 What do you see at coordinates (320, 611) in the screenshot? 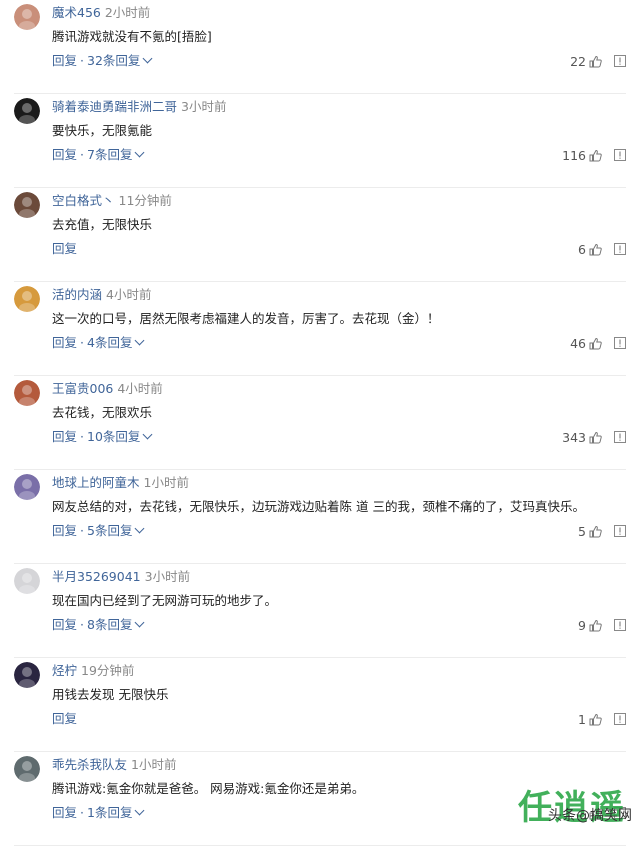
I see `comment-item: 半月35269041 3小时前 现在国内已经到了无网游可玩的地步了。 回复 · 8条回复 9` at bounding box center [320, 611].